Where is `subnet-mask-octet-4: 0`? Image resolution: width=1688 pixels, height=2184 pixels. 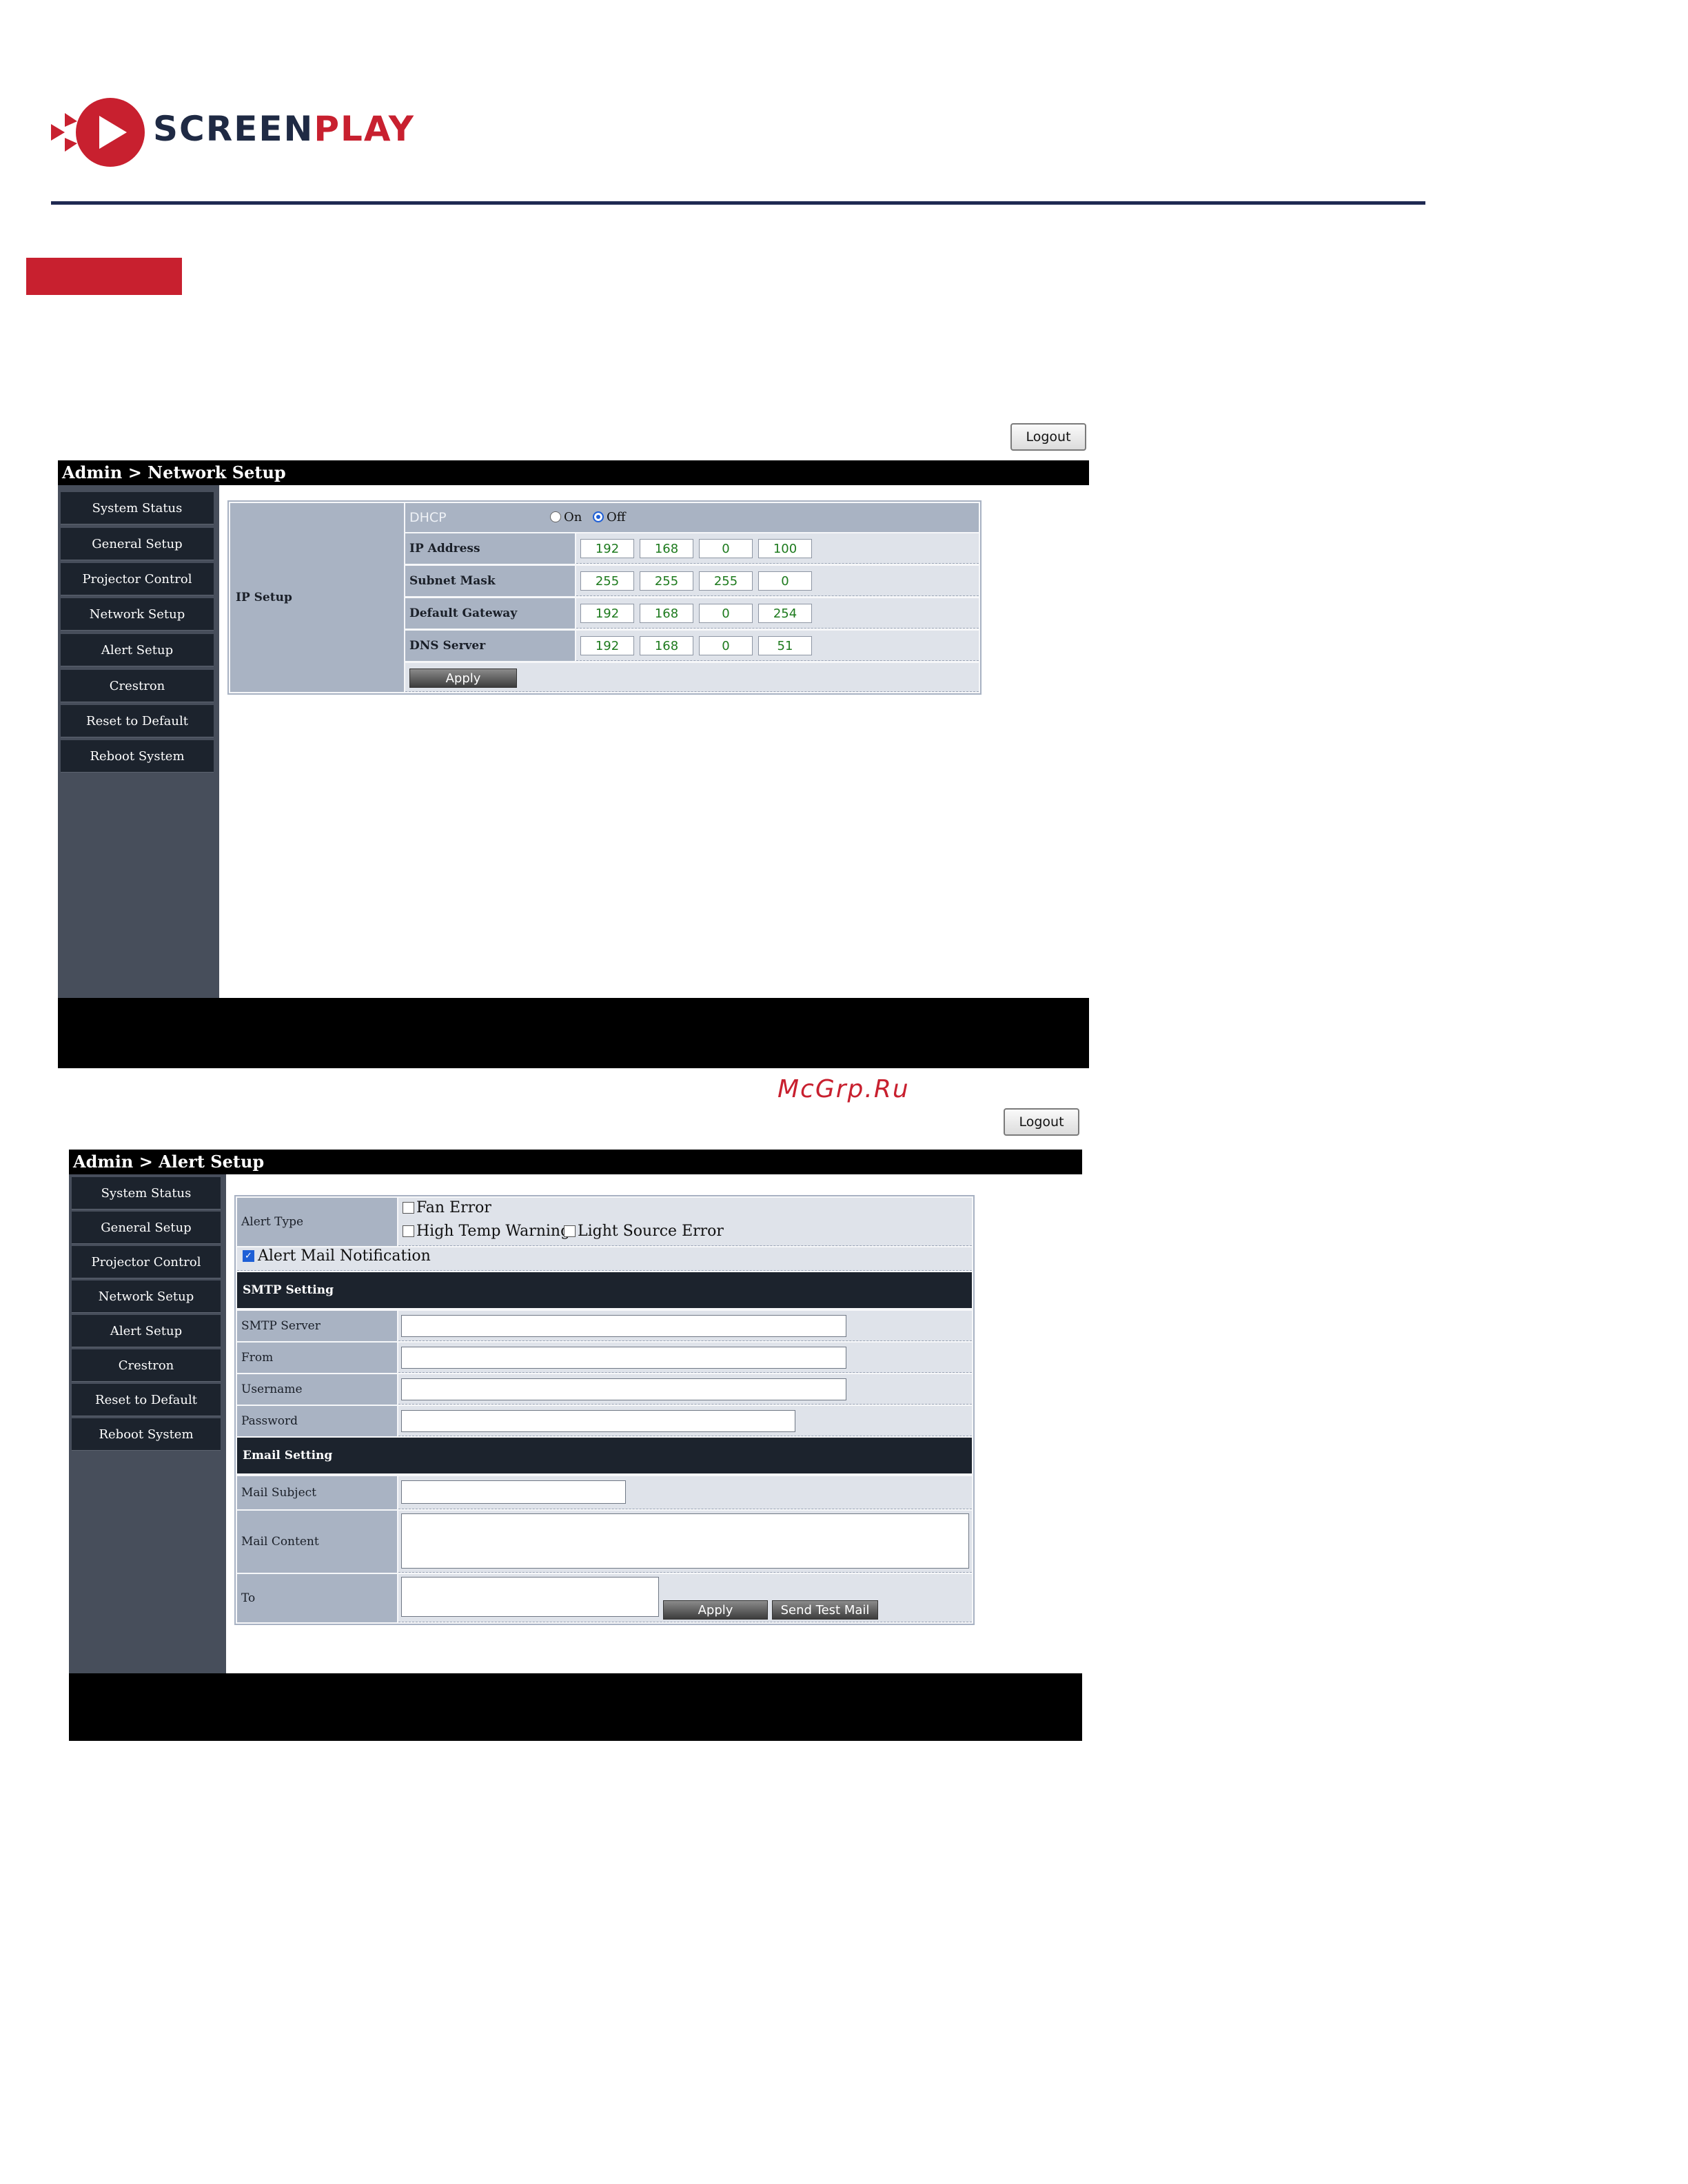
subnet-mask-octet-4: 0 is located at coordinates (785, 581).